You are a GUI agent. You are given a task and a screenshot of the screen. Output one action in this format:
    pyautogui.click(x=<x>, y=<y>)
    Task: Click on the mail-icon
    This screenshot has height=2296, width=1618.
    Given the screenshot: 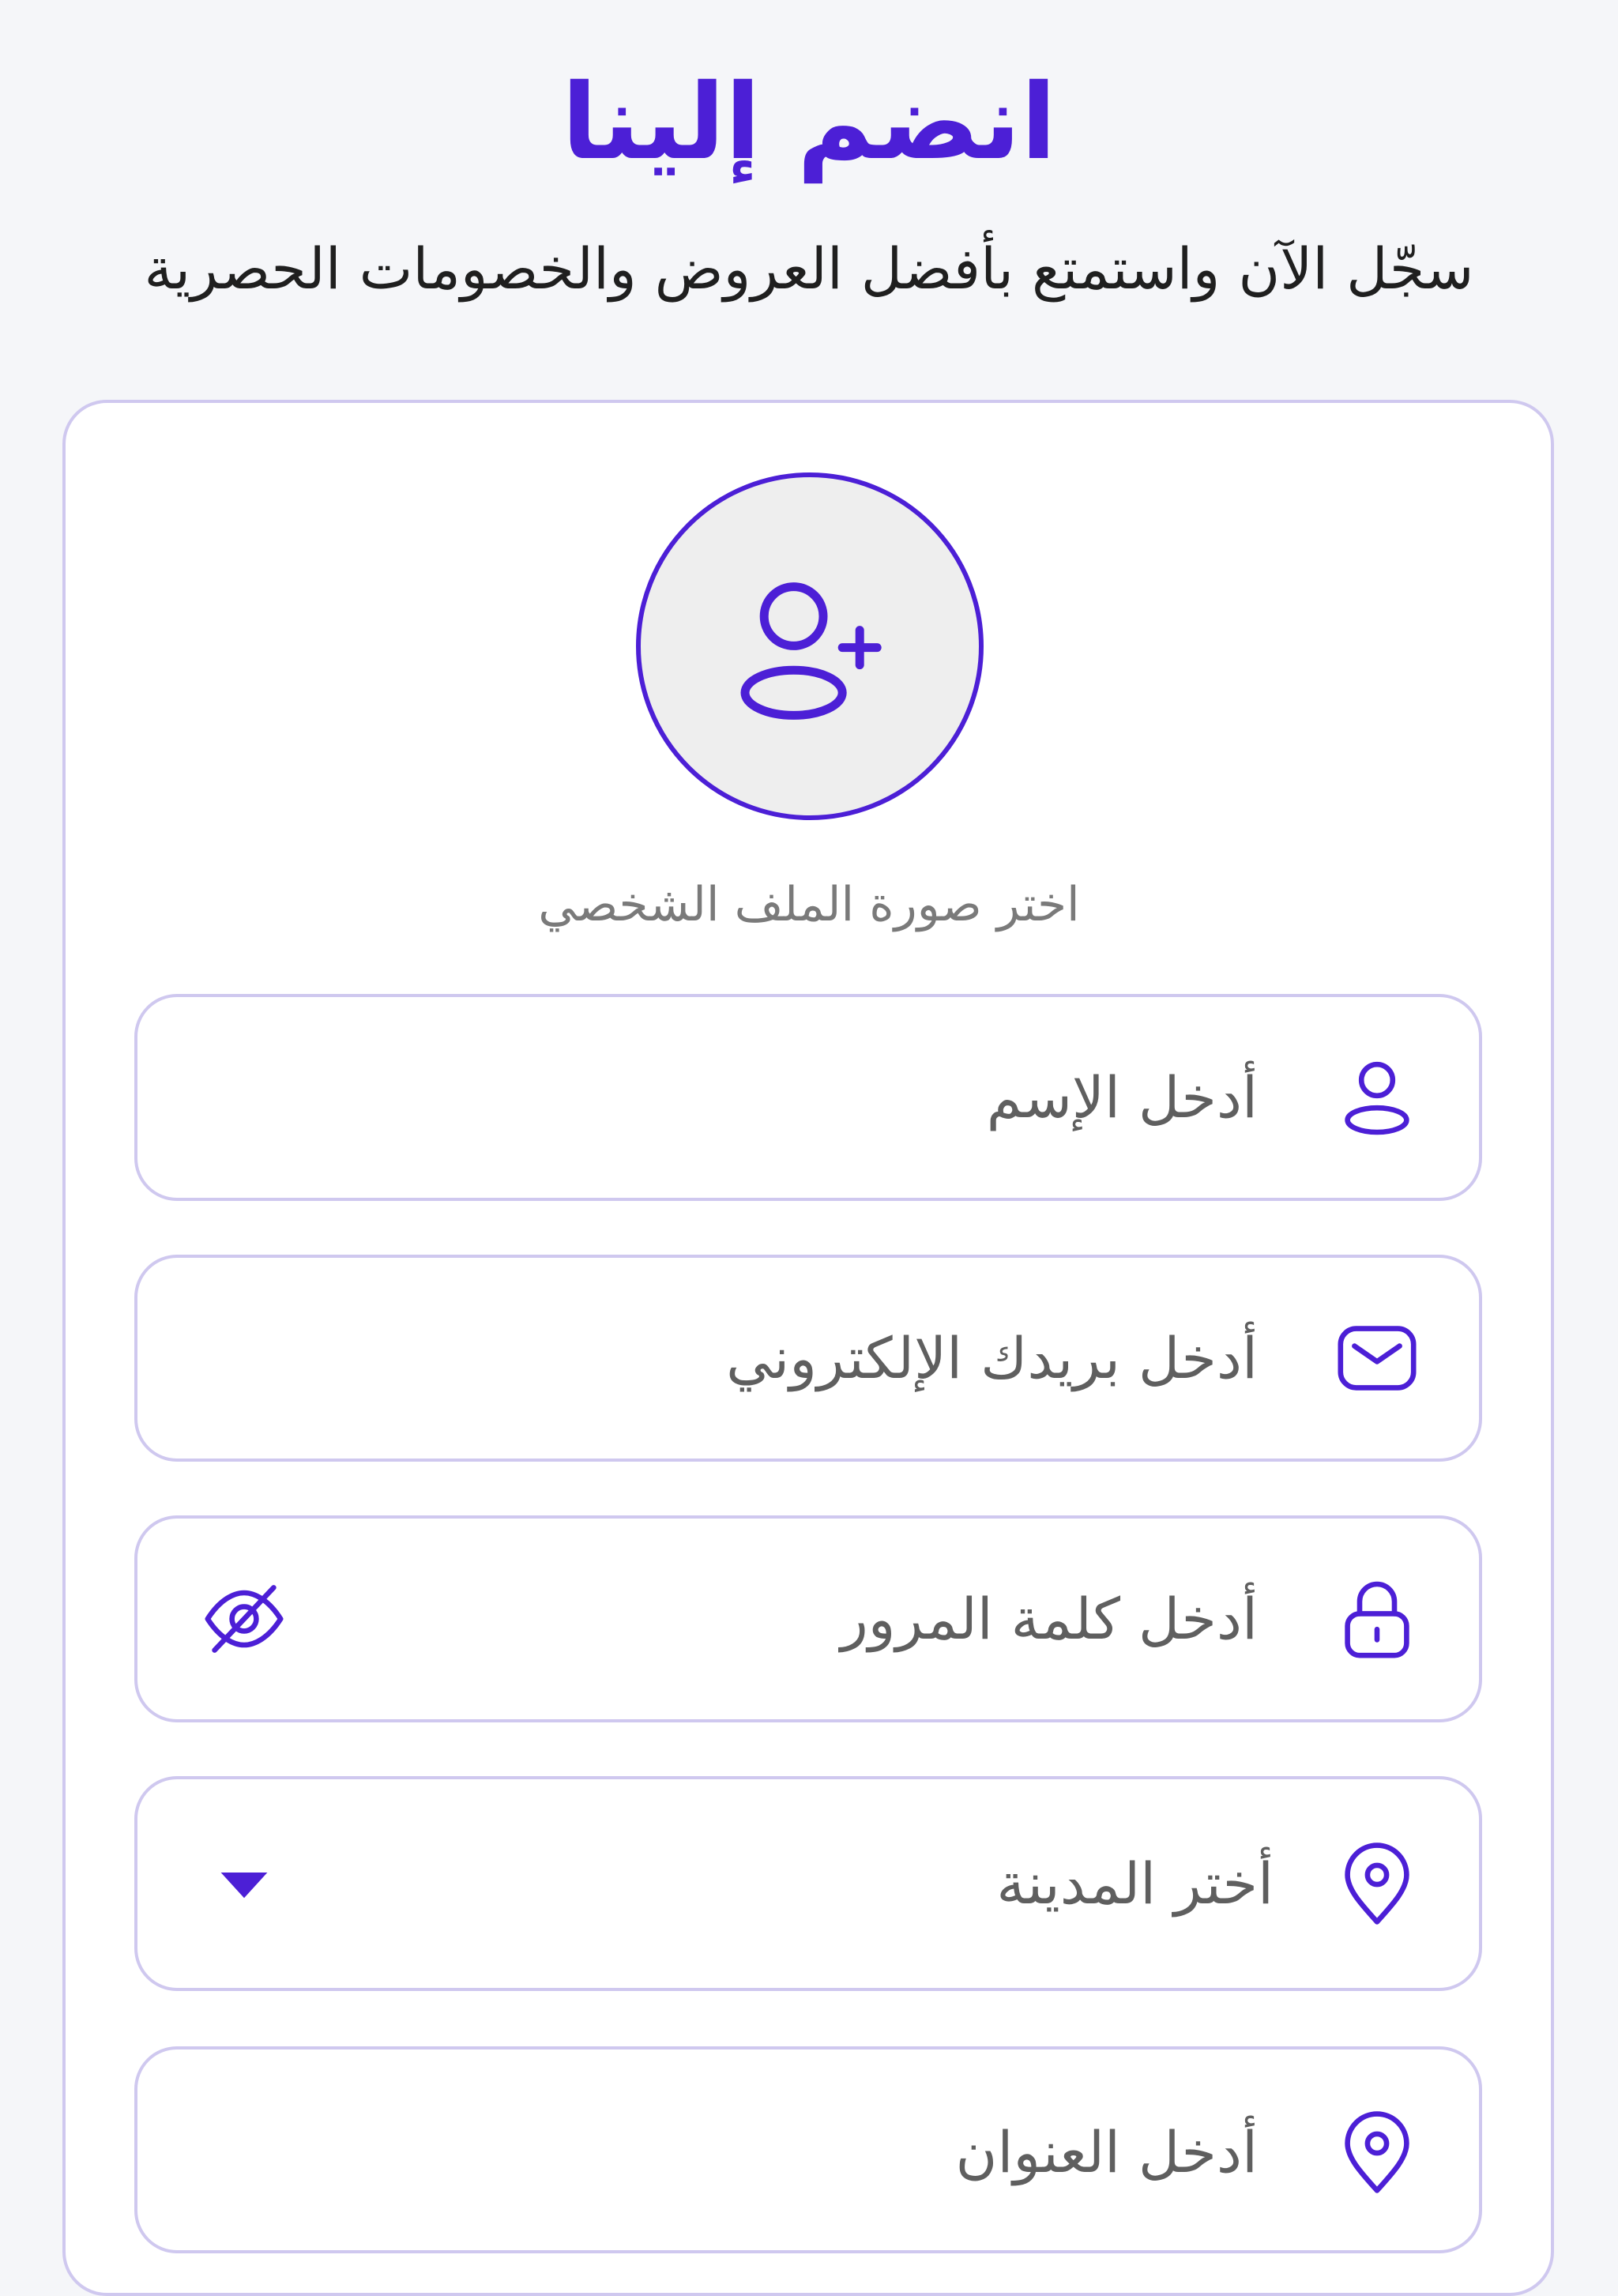 What is the action you would take?
    pyautogui.click(x=1377, y=1358)
    